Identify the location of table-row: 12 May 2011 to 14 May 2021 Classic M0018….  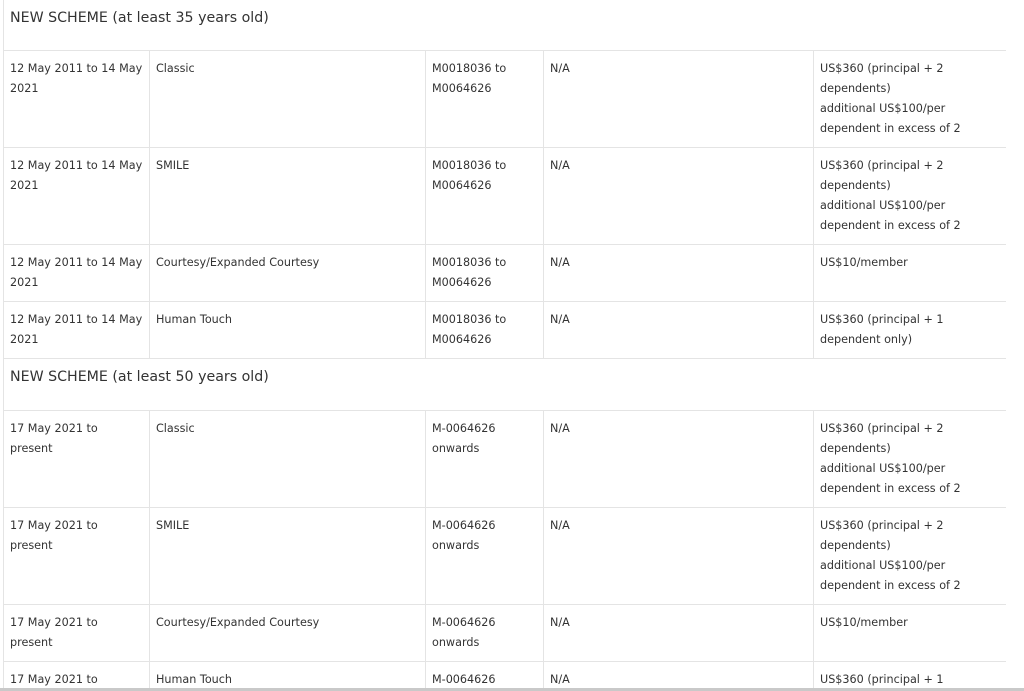
(505, 99).